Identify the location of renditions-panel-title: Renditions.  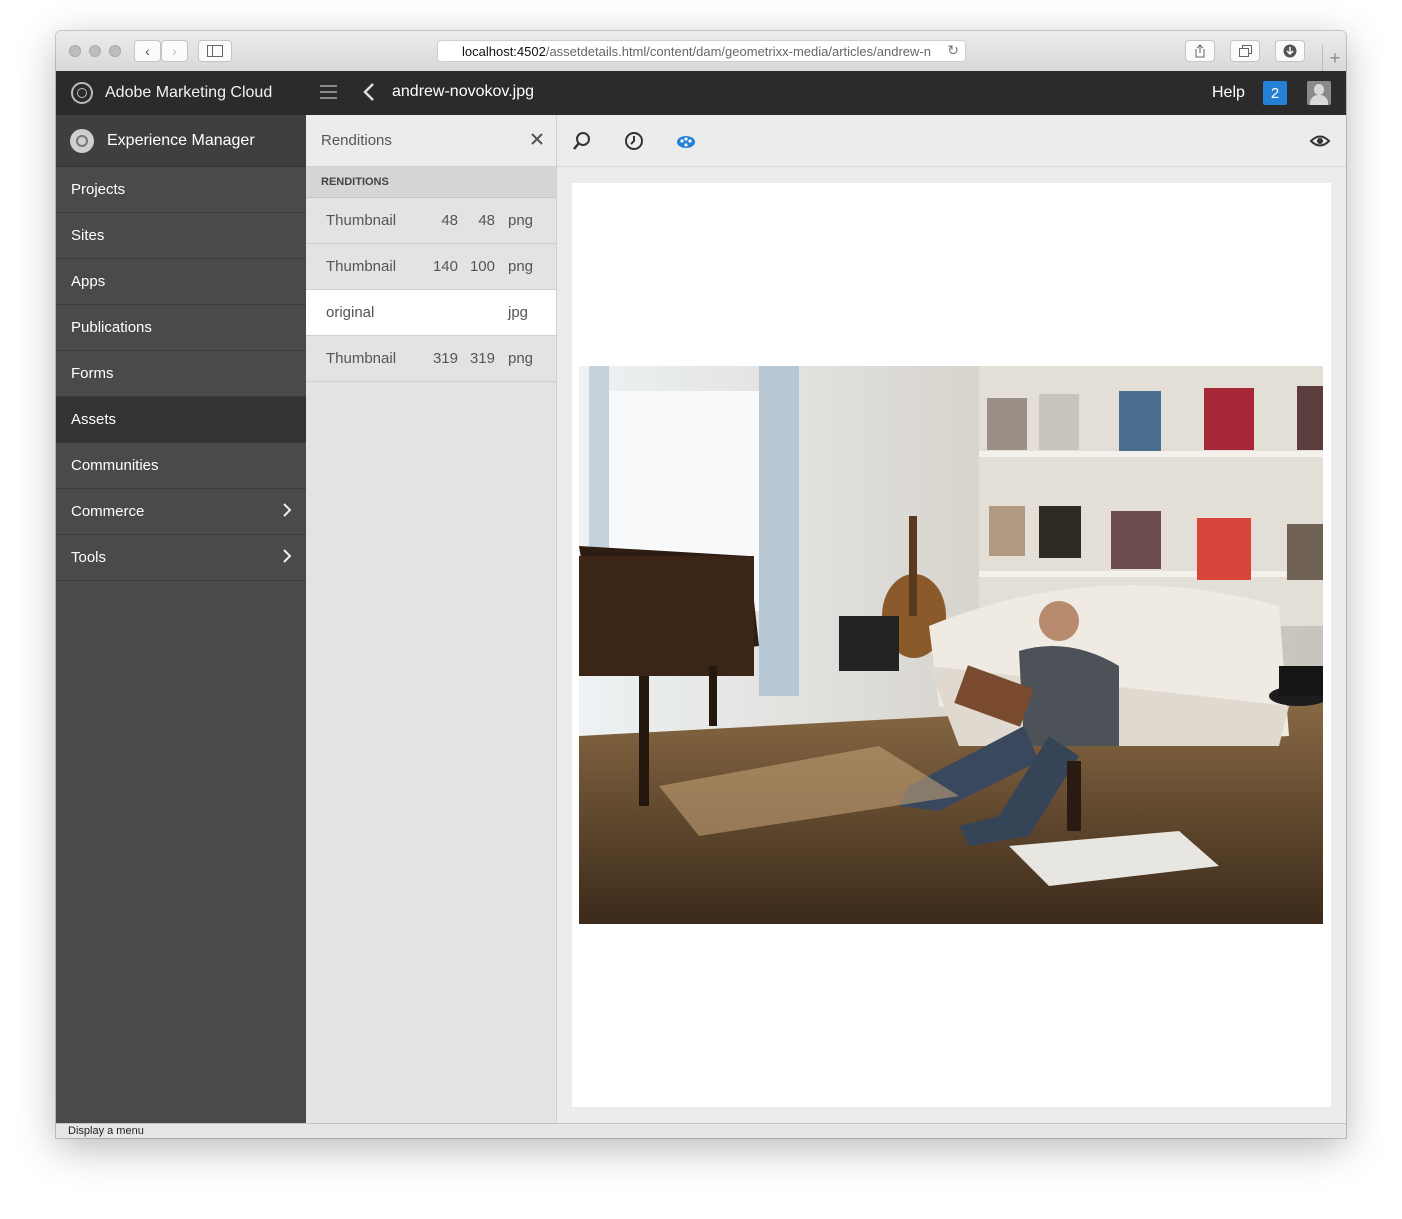
(356, 140).